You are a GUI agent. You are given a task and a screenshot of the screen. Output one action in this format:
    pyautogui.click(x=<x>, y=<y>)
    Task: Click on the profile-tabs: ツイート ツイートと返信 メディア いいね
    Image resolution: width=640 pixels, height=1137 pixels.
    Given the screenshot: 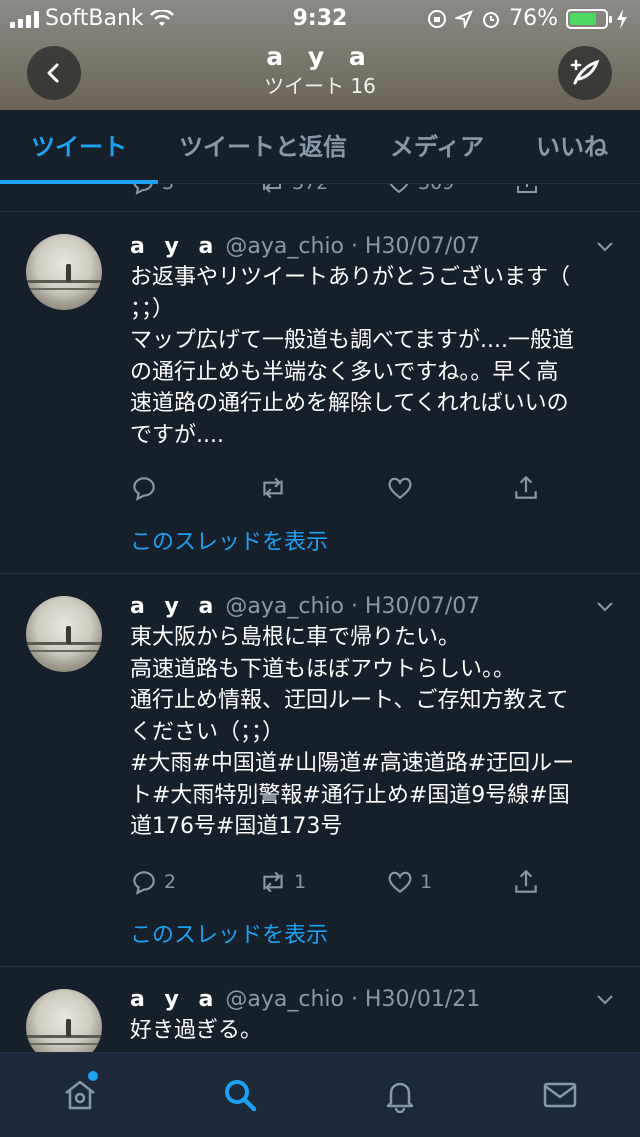 What is the action you would take?
    pyautogui.click(x=320, y=147)
    